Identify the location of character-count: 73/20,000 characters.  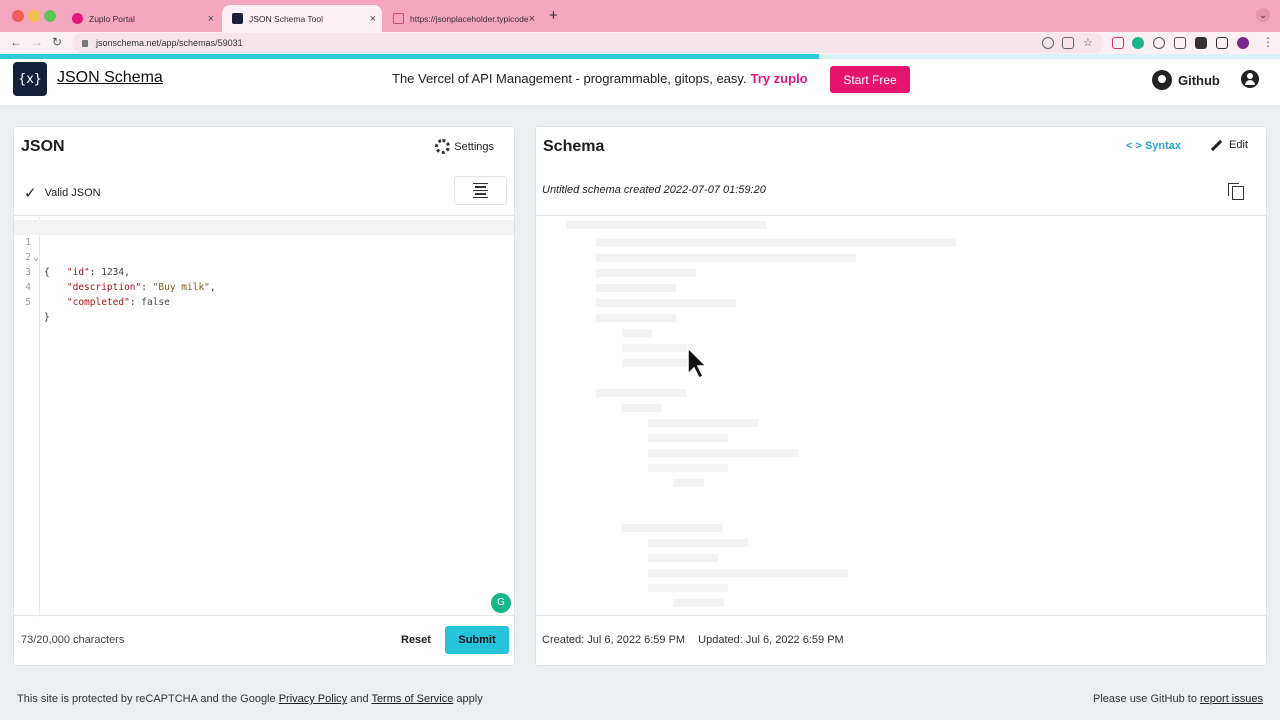
(73, 640).